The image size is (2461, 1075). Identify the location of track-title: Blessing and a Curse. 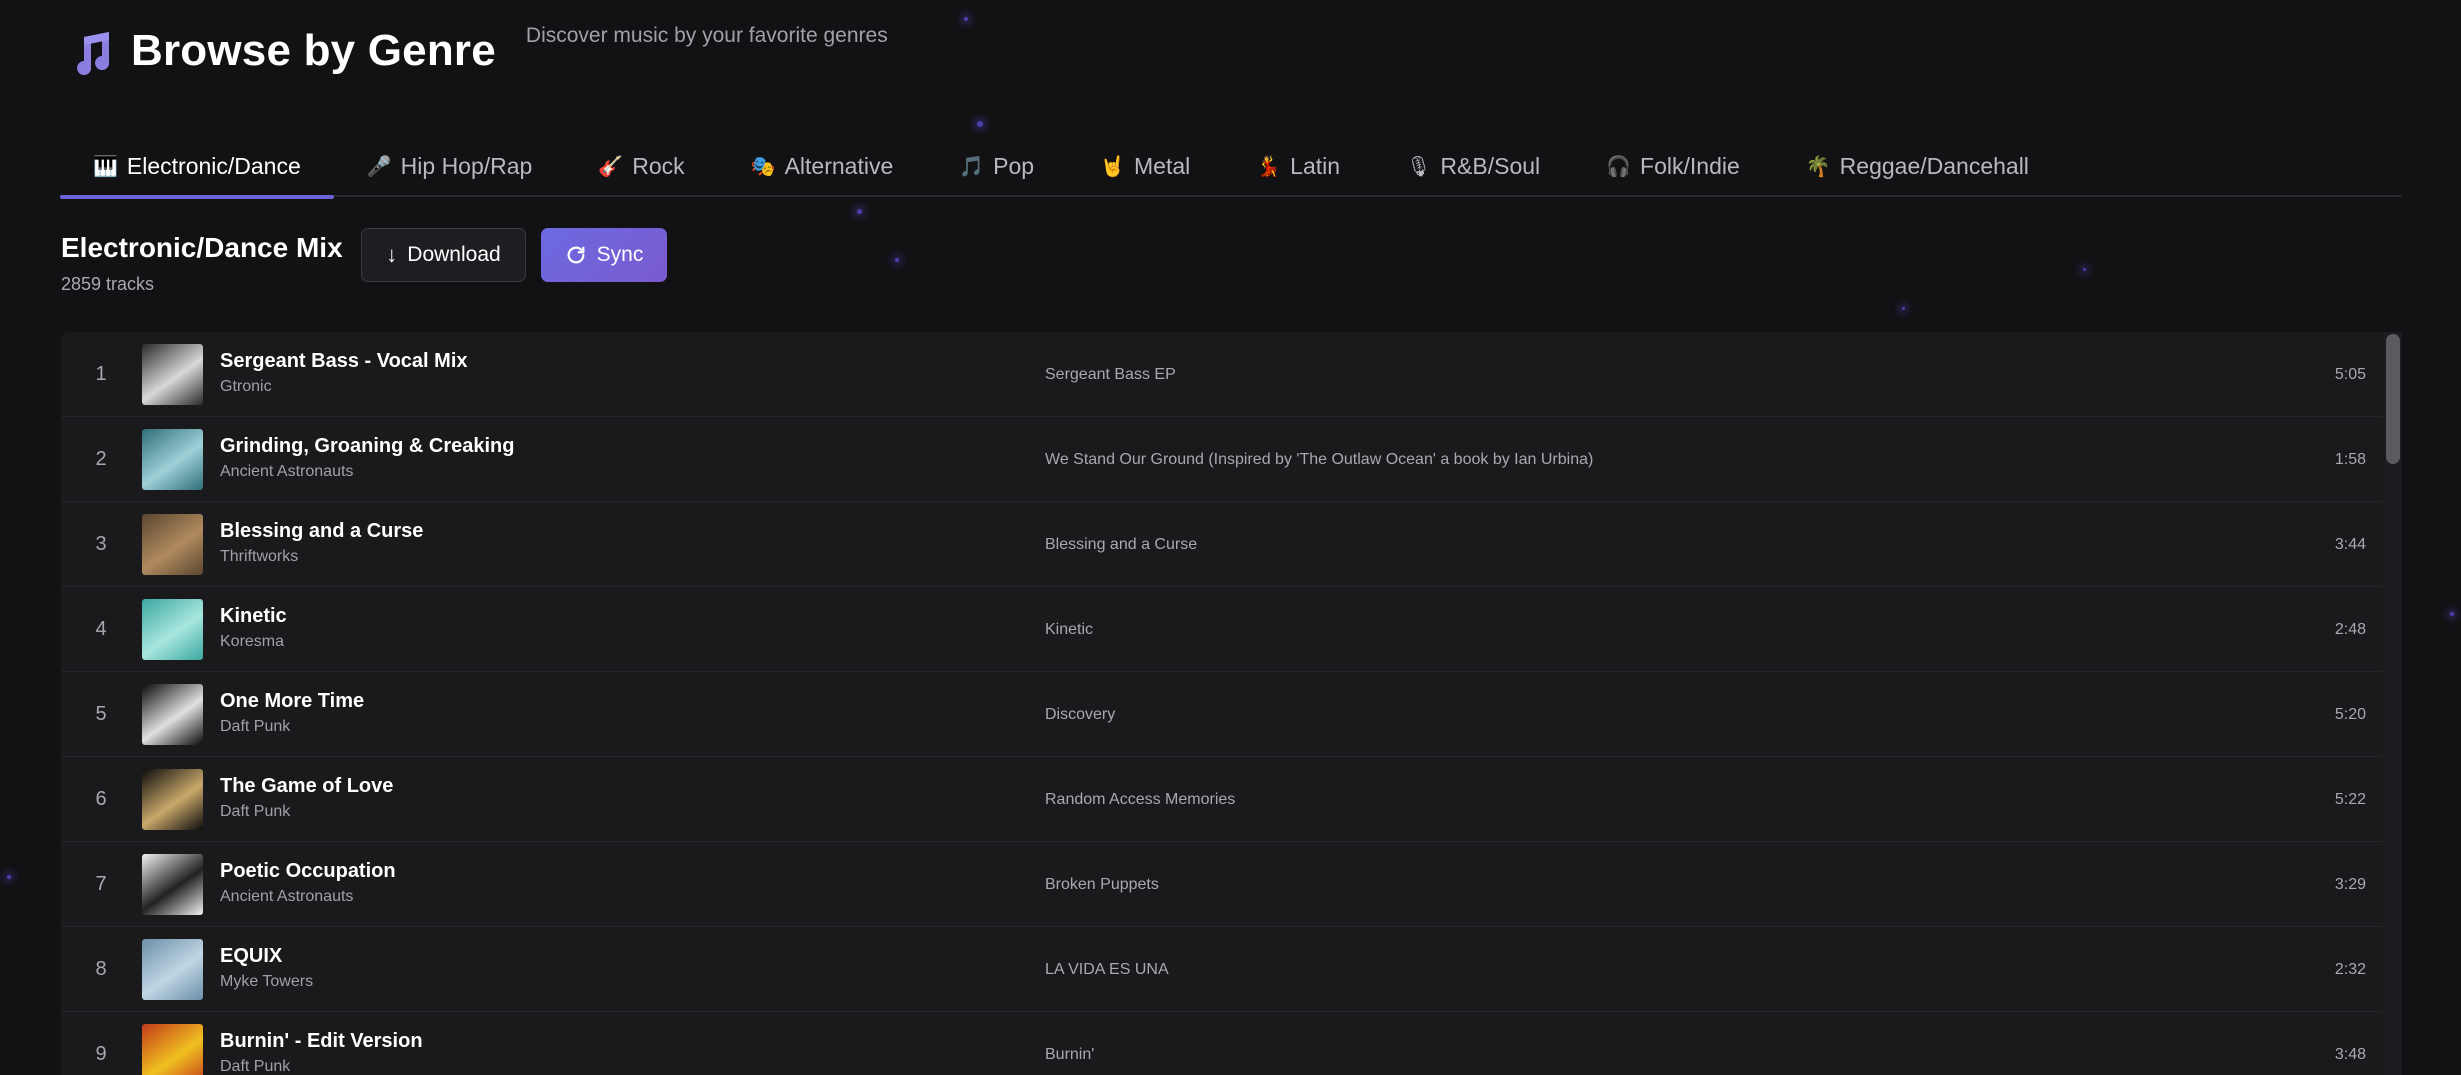
(322, 531).